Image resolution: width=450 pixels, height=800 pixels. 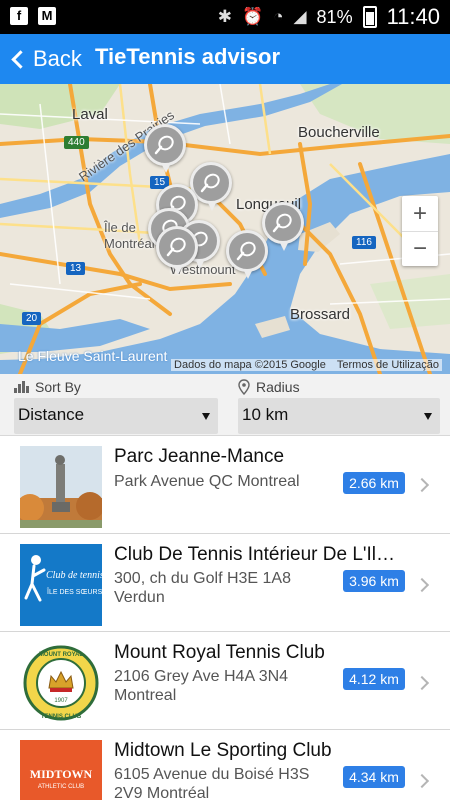 What do you see at coordinates (369, 17) in the screenshot?
I see `battery-icon` at bounding box center [369, 17].